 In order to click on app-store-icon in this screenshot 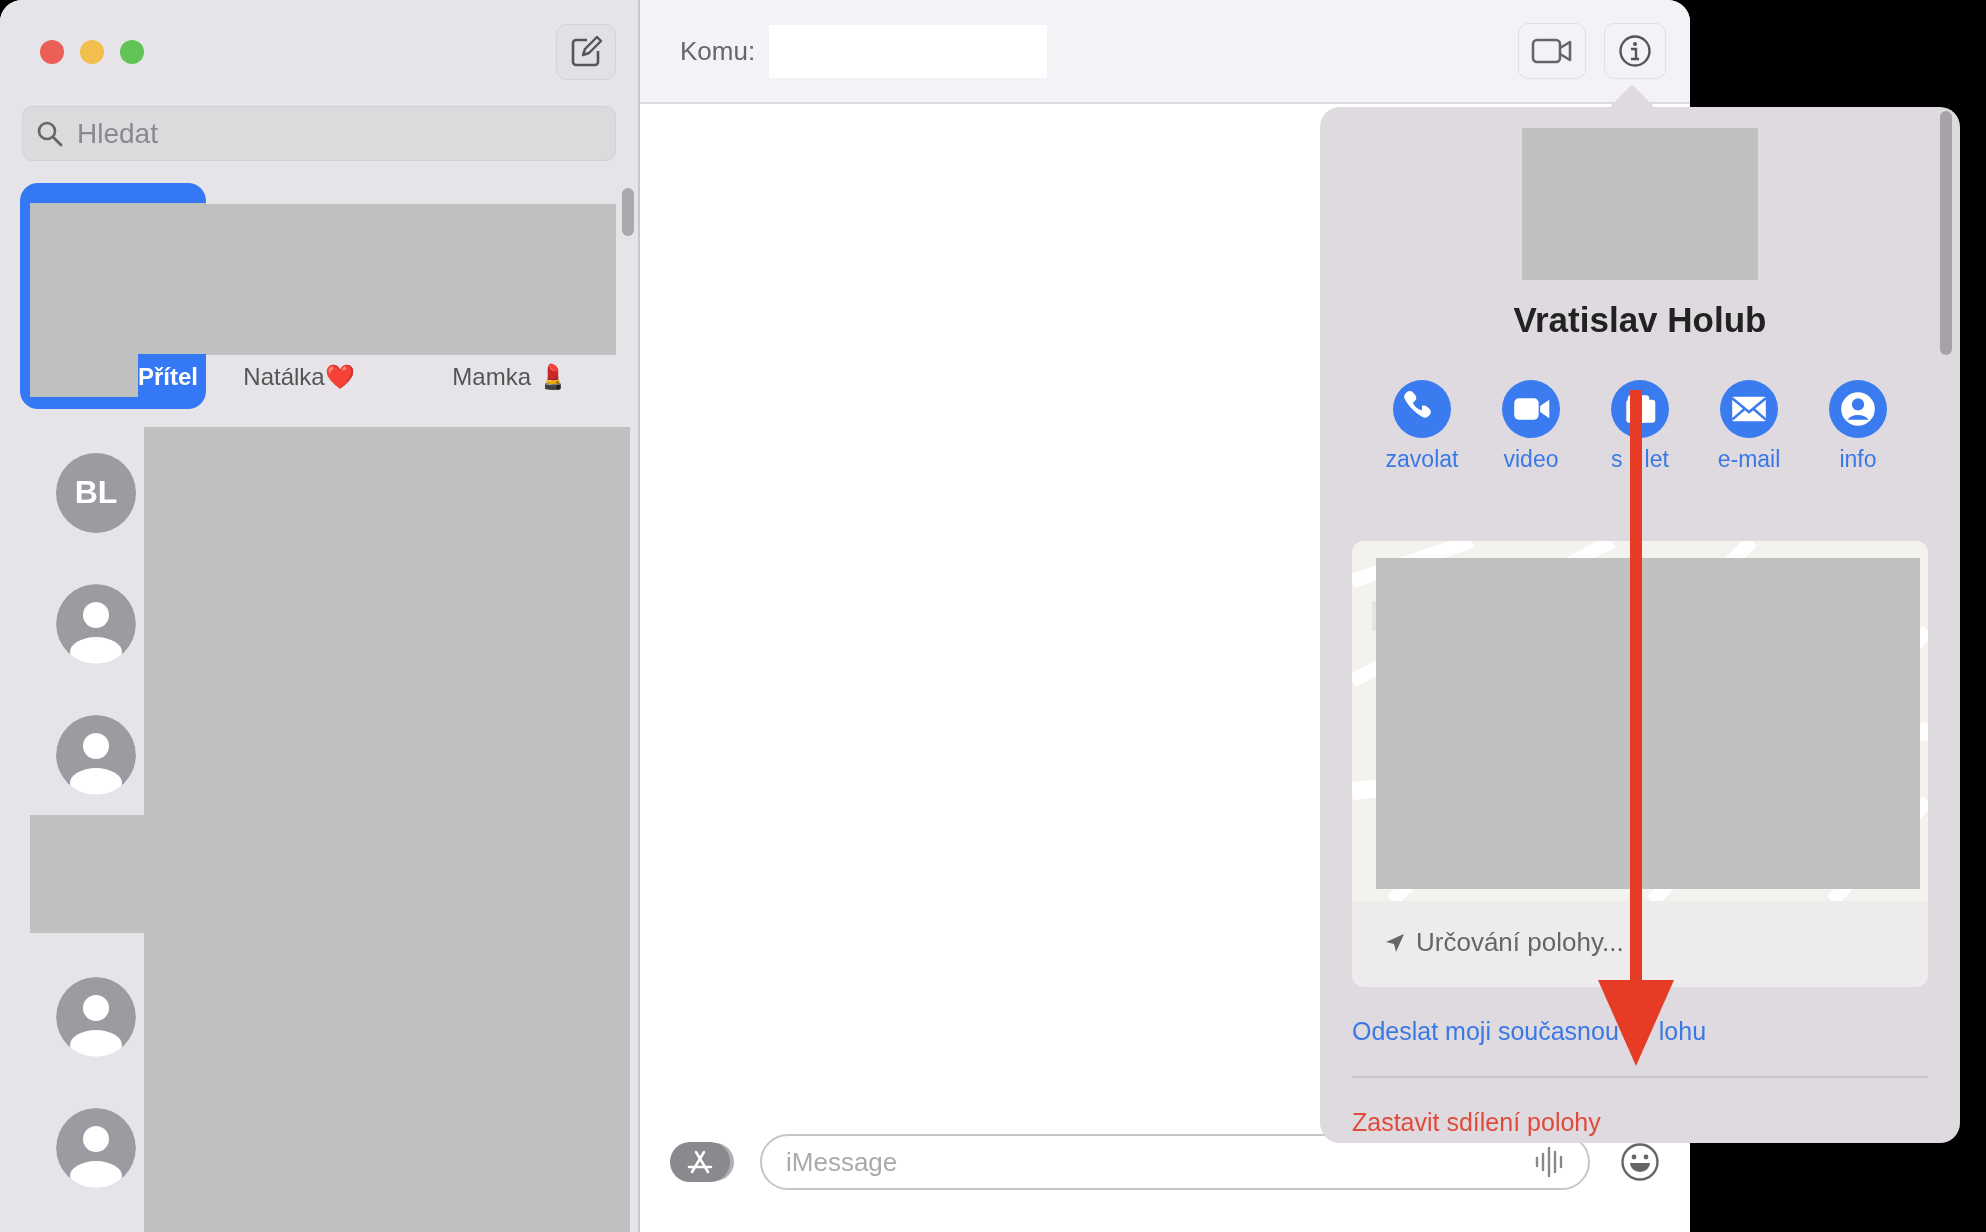, I will do `click(700, 1162)`.